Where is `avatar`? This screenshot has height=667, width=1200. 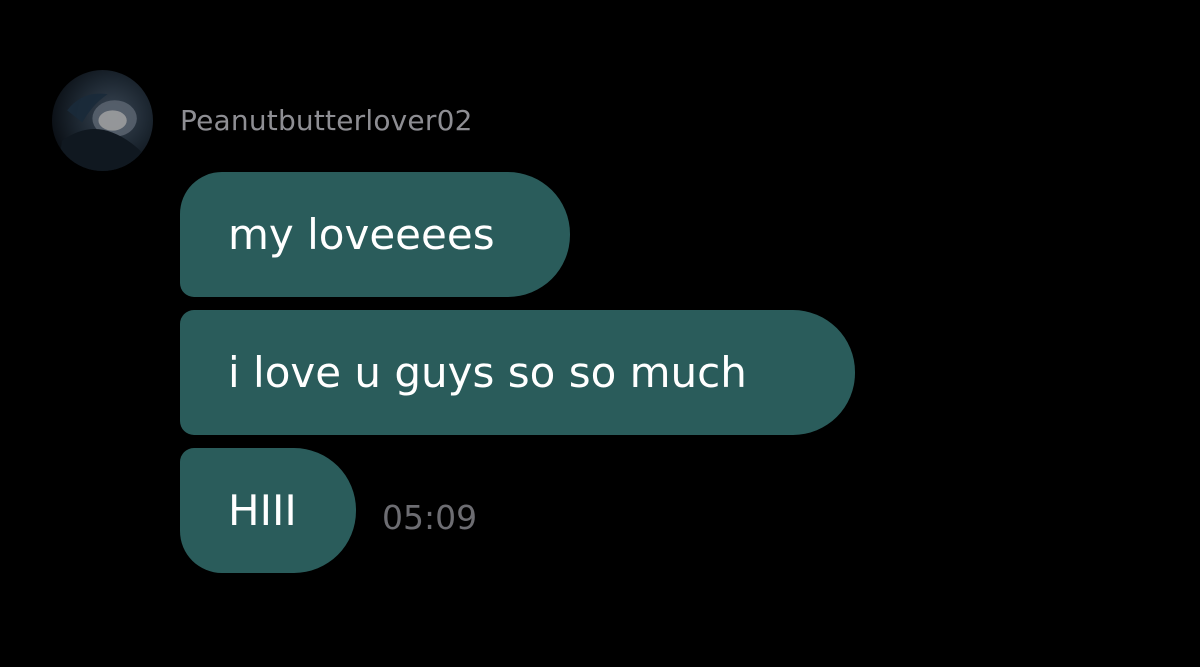 avatar is located at coordinates (102, 120).